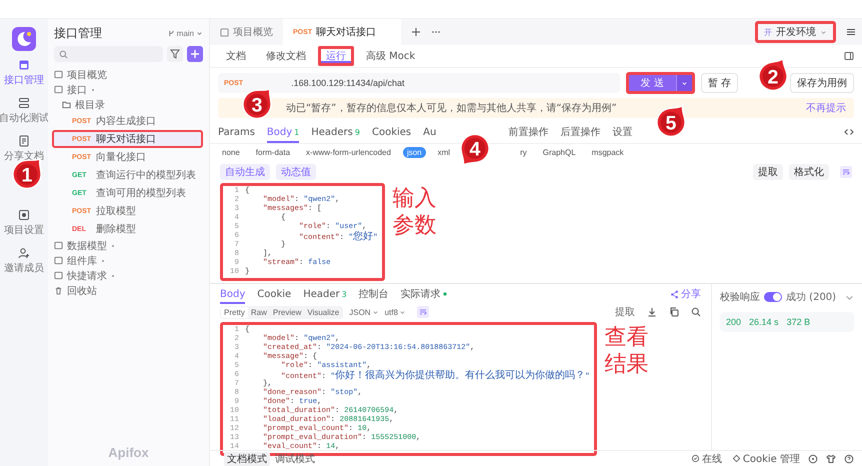 The width and height of the screenshot is (862, 466). What do you see at coordinates (415, 212) in the screenshot?
I see `annotation-text: 输入参数` at bounding box center [415, 212].